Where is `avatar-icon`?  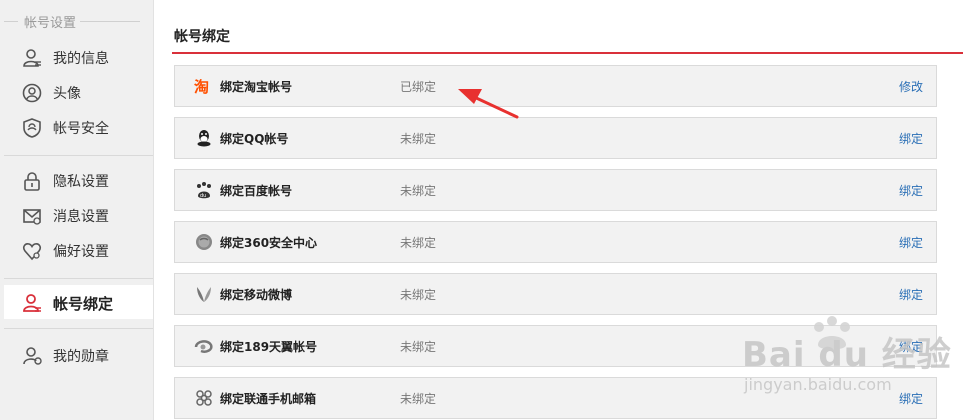
avatar-icon is located at coordinates (32, 93).